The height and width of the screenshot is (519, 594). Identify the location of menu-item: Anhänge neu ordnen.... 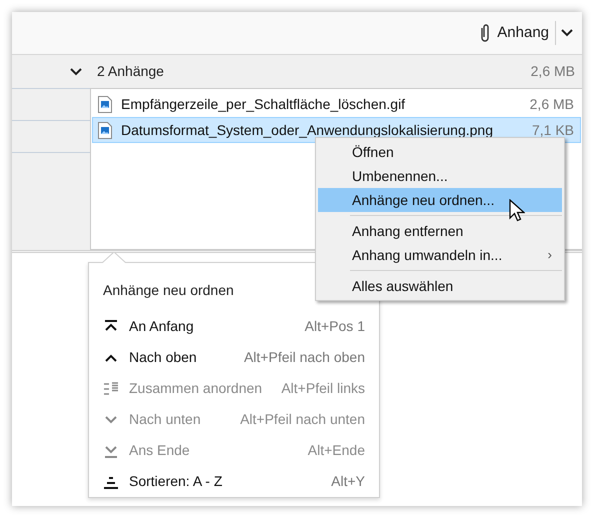
(440, 200).